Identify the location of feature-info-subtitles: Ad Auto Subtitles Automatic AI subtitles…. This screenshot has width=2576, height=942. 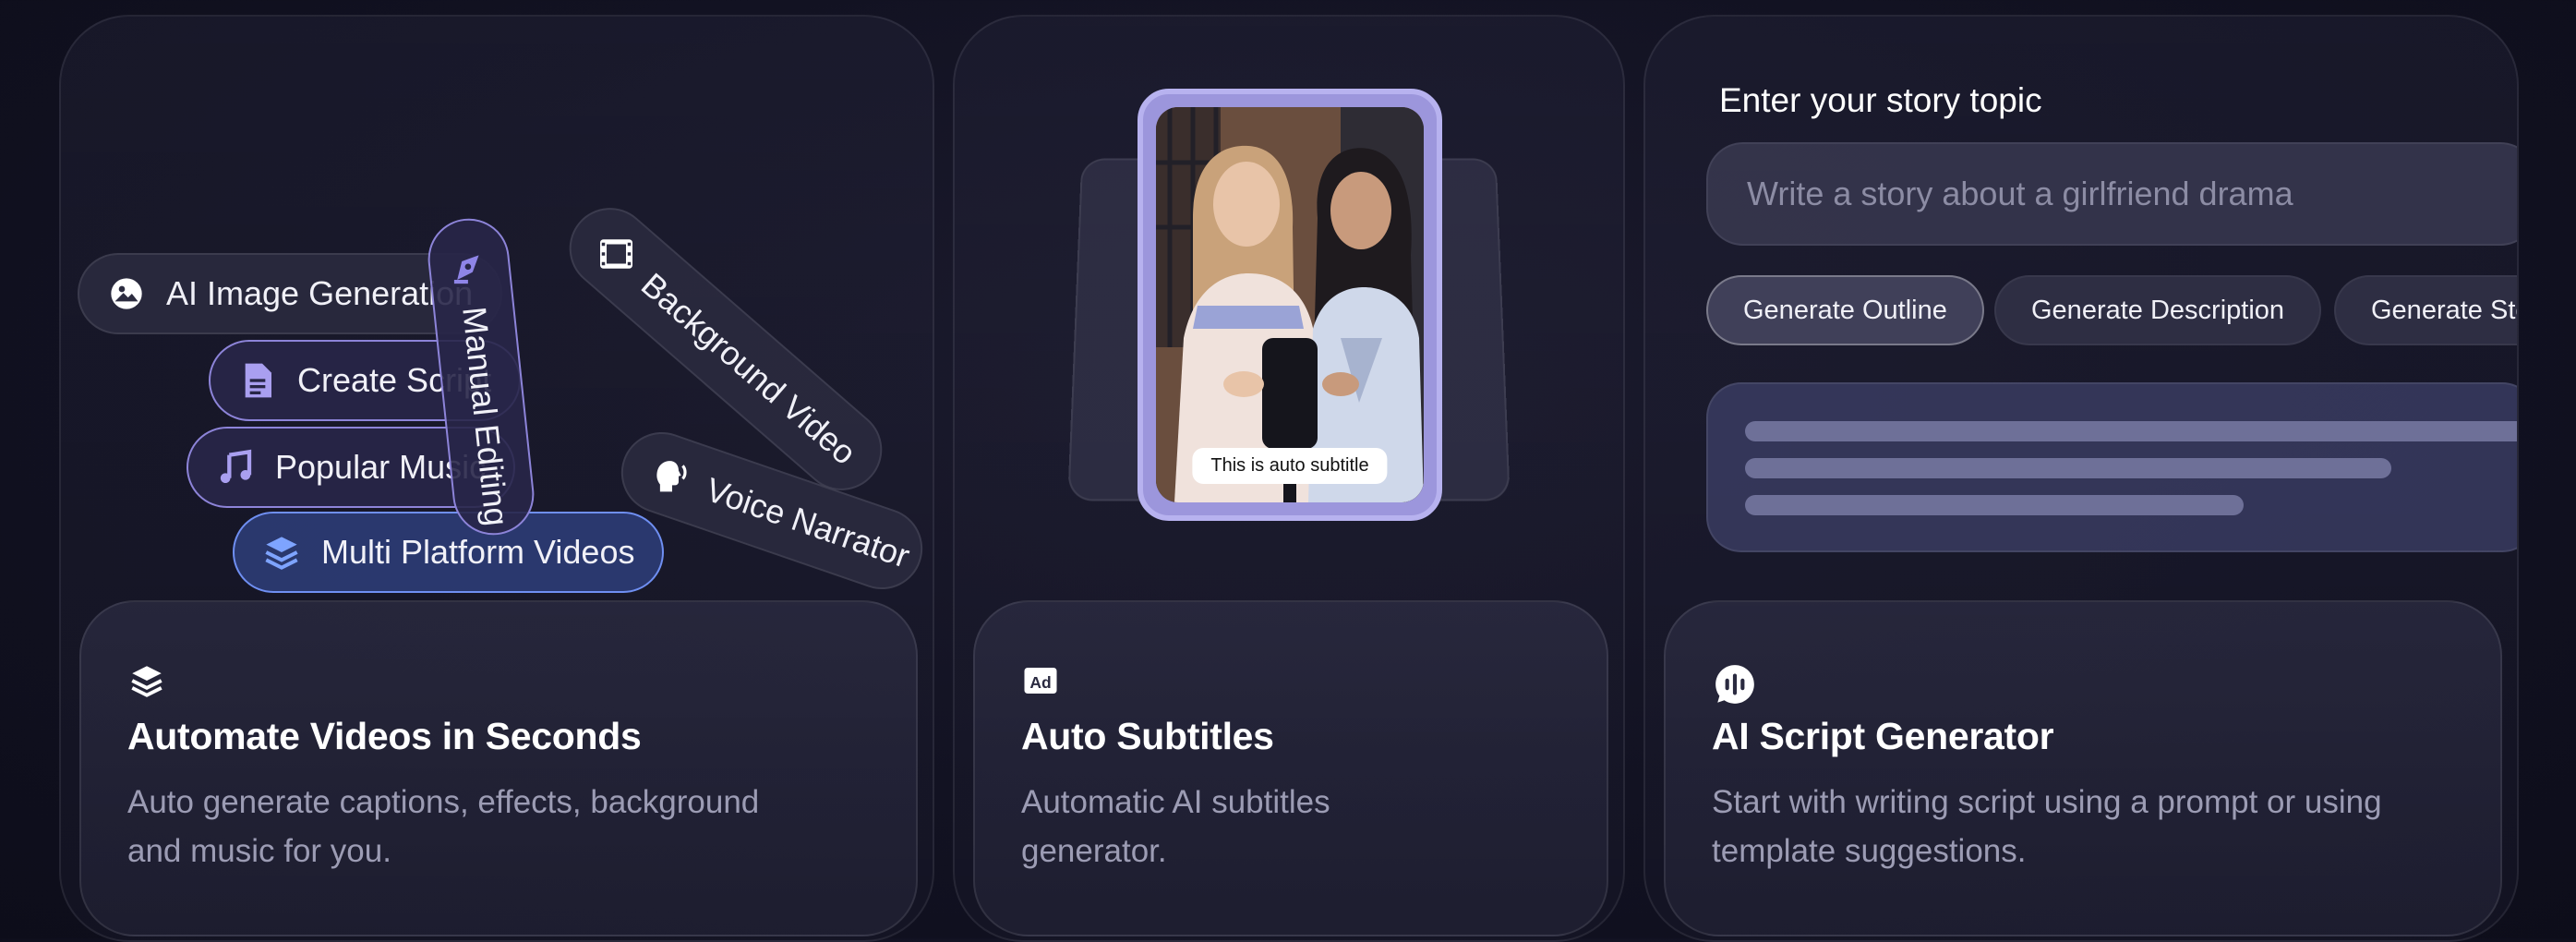
(1290, 768).